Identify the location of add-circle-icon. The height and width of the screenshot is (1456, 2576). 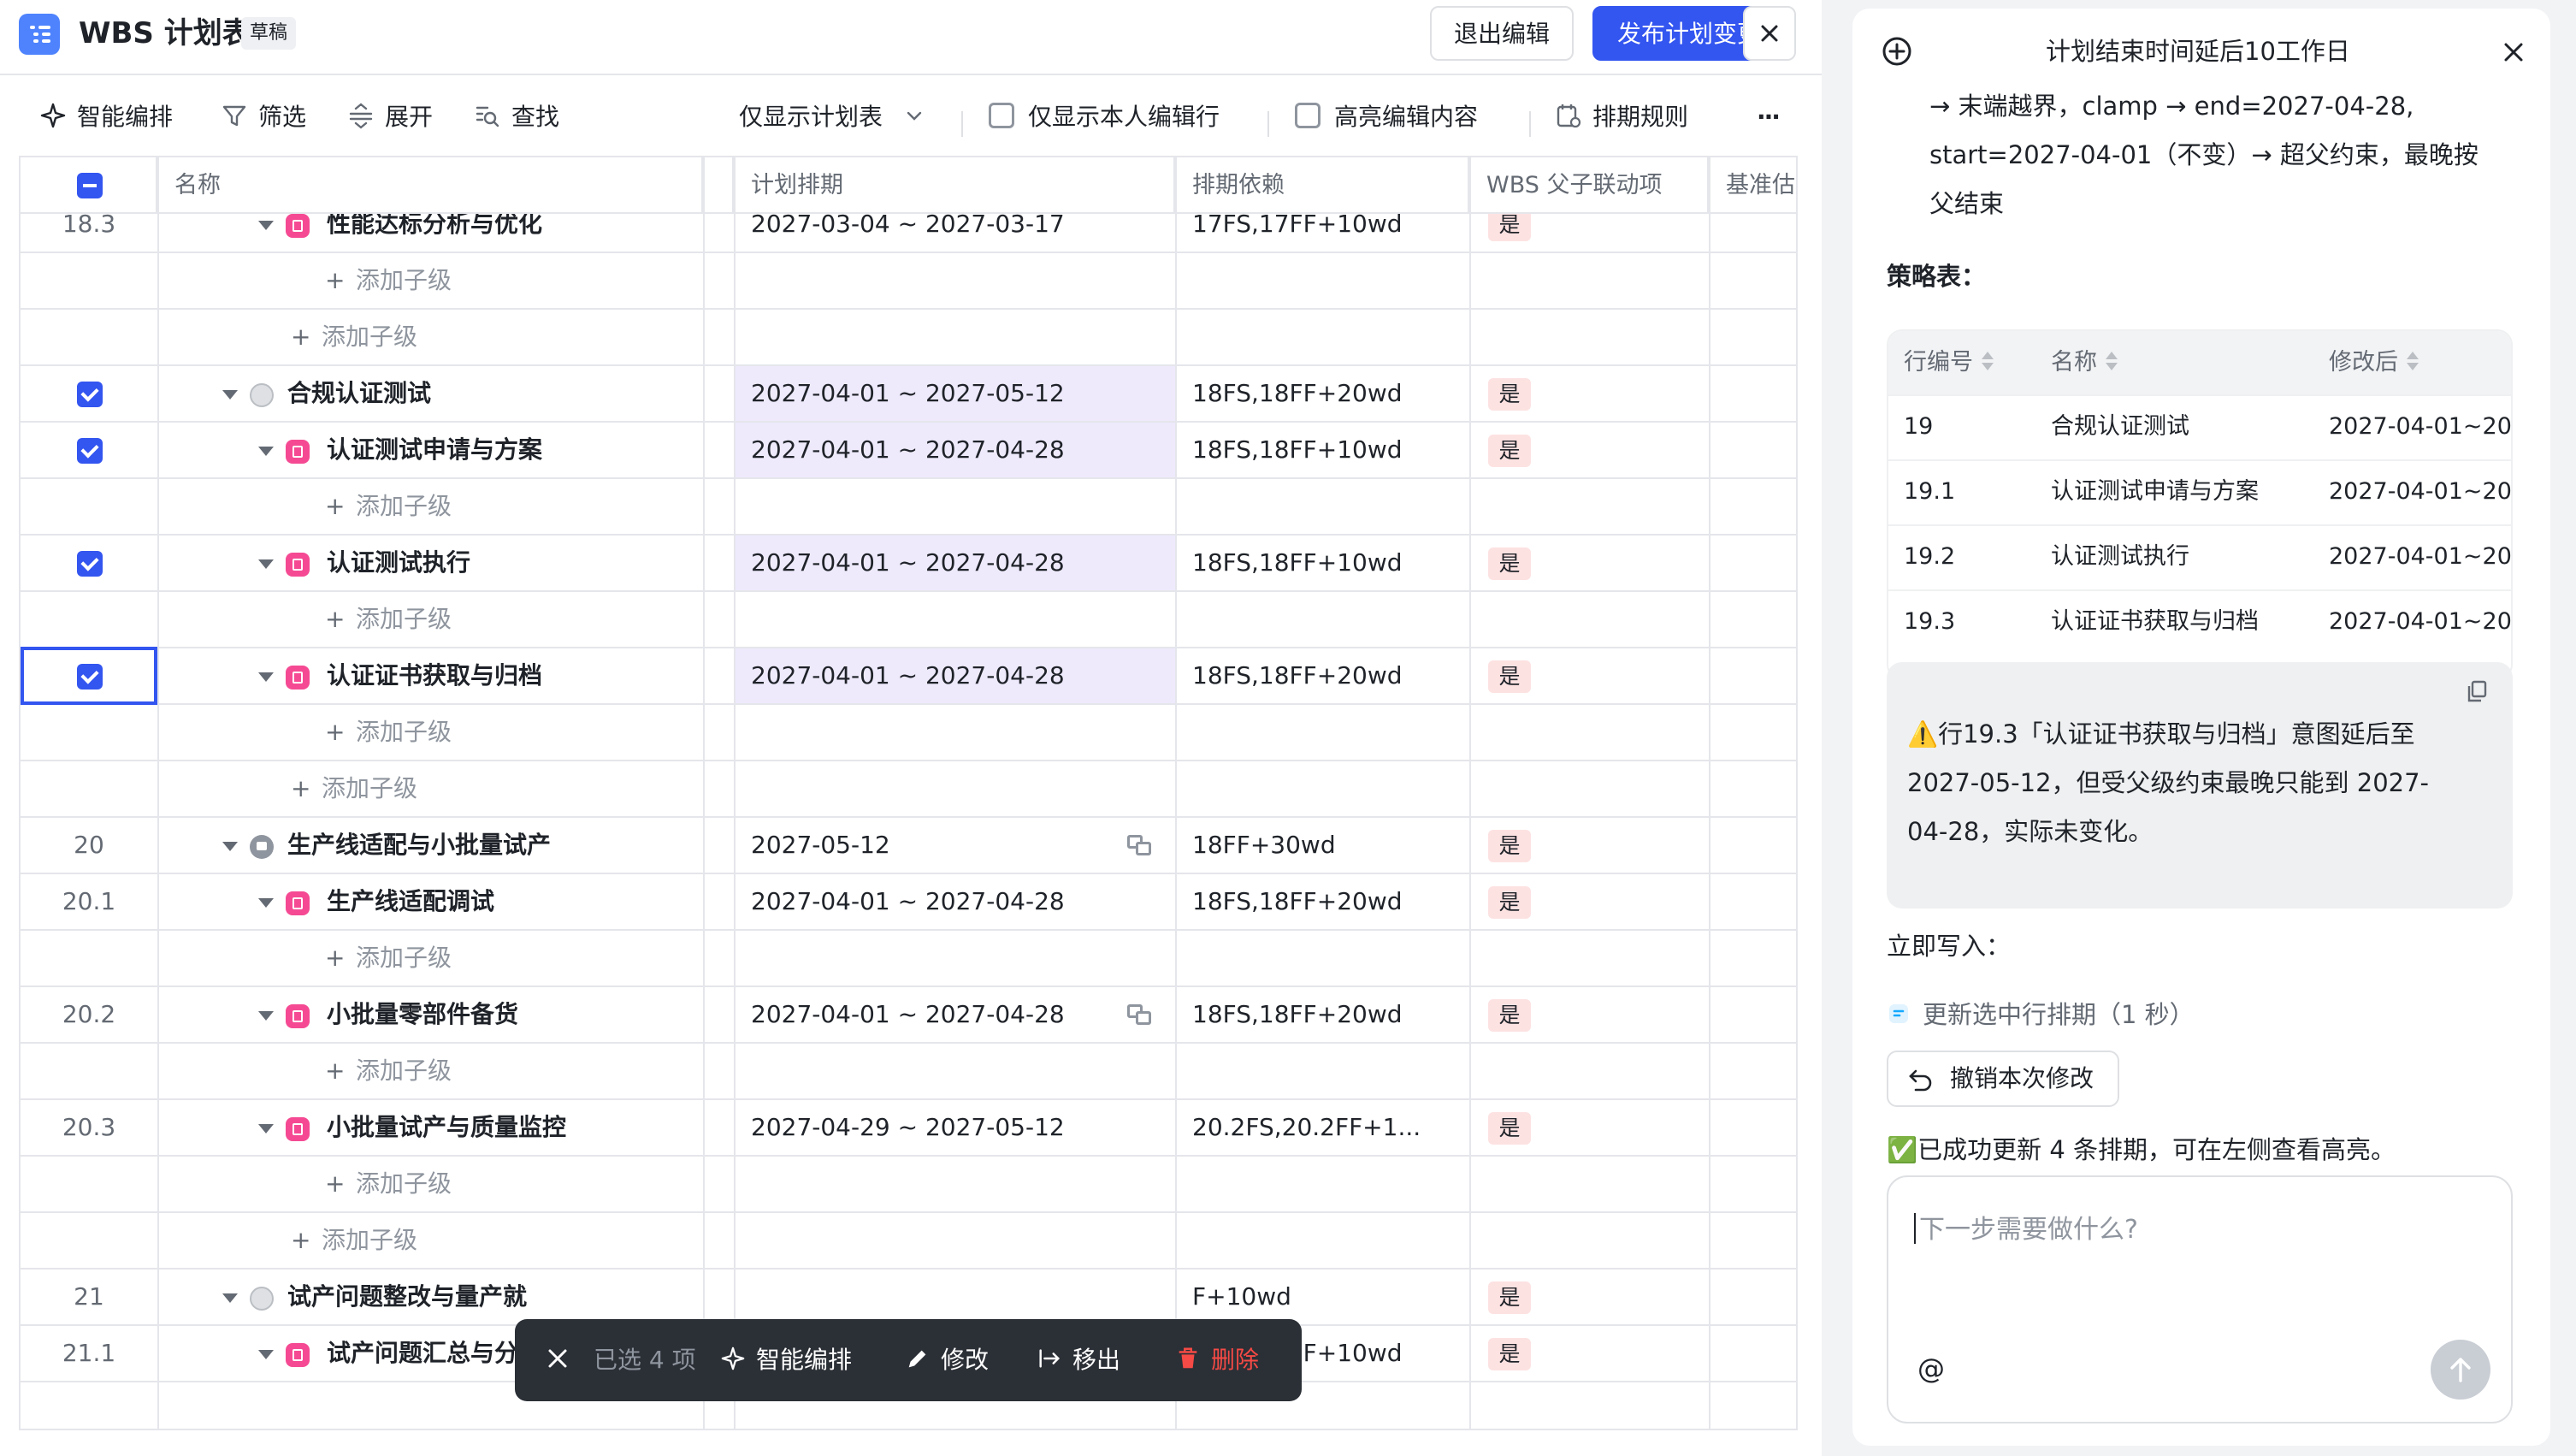
(1897, 51).